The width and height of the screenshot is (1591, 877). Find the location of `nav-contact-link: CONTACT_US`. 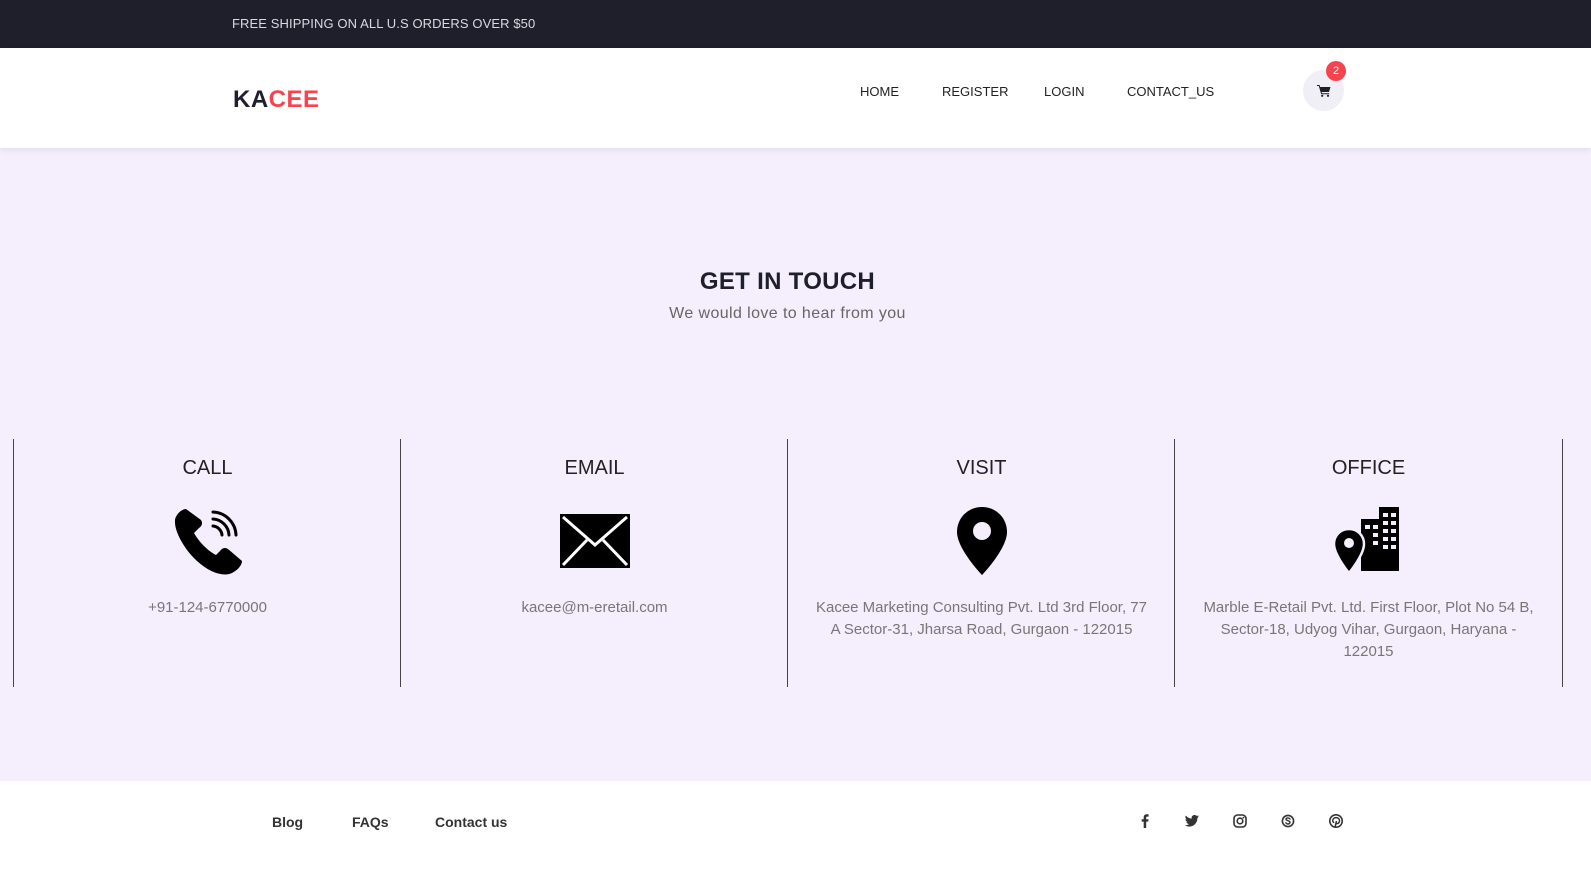

nav-contact-link: CONTACT_US is located at coordinates (1170, 91).